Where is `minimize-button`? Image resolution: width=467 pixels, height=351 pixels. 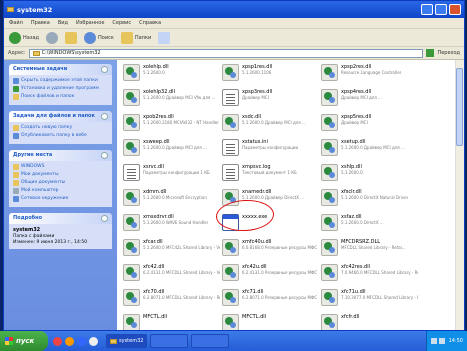 minimize-button is located at coordinates (427, 9).